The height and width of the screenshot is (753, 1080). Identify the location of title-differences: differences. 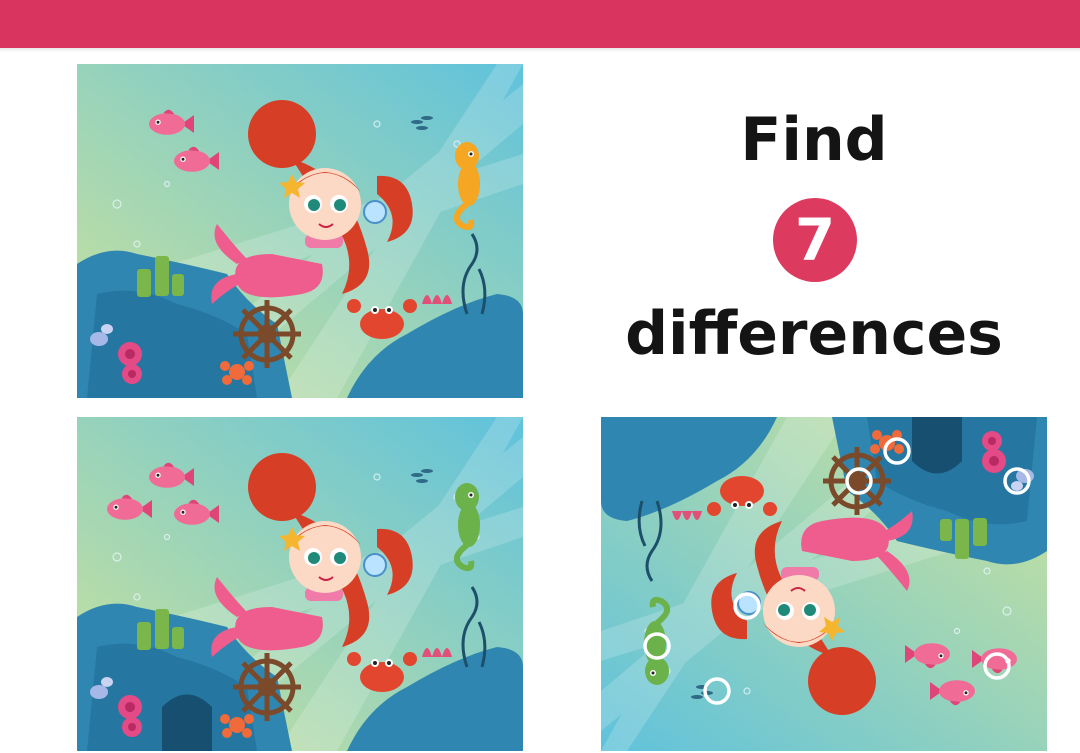
(814, 334).